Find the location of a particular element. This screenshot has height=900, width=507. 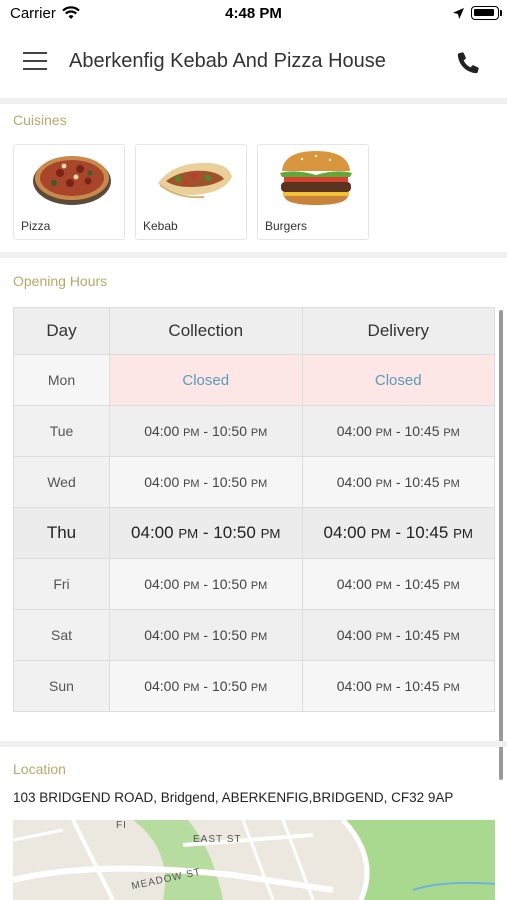

cuisine-label: Pizza is located at coordinates (36, 226).